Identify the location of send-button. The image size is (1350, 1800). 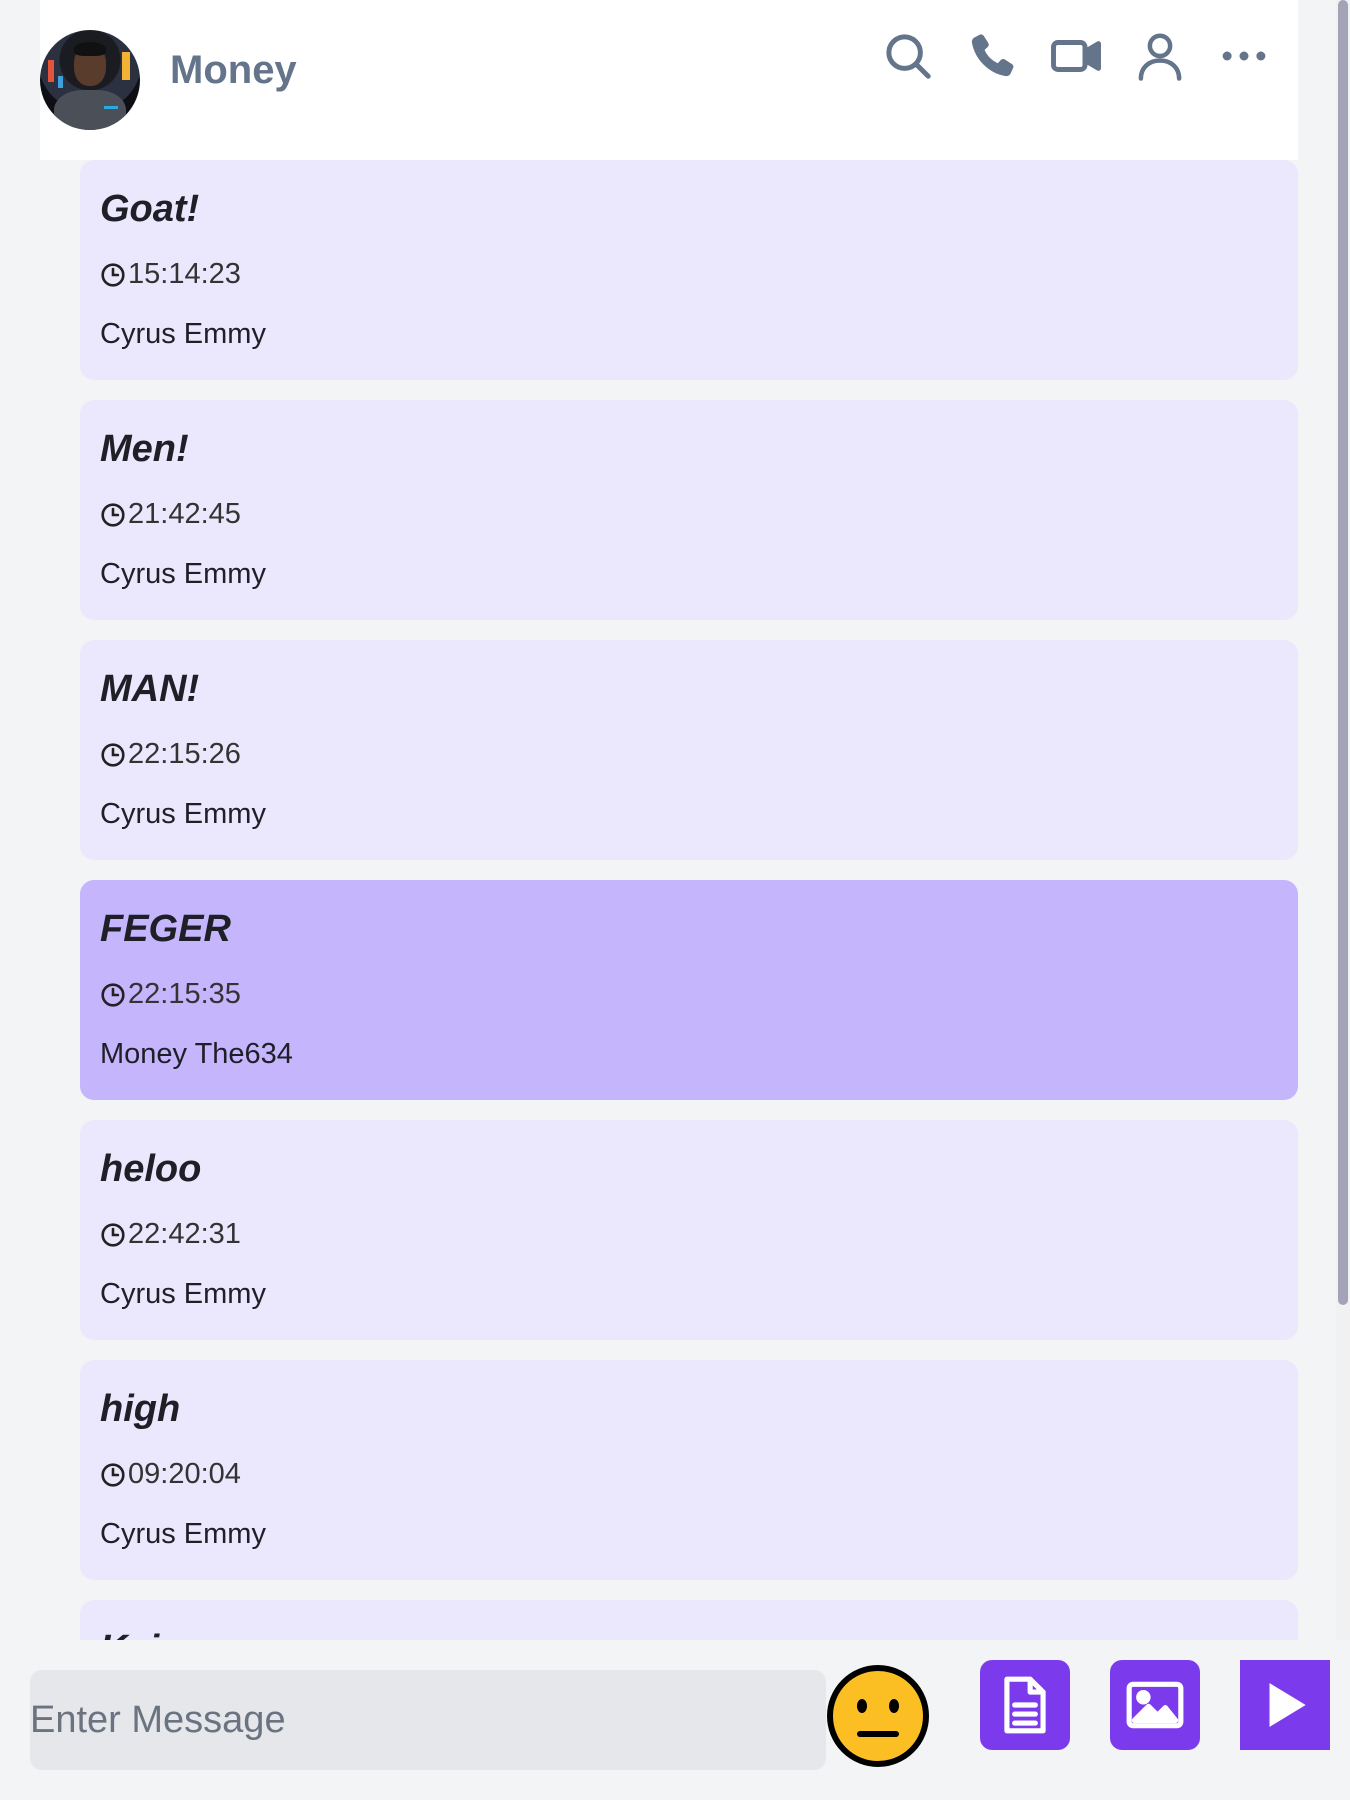
(1285, 1705).